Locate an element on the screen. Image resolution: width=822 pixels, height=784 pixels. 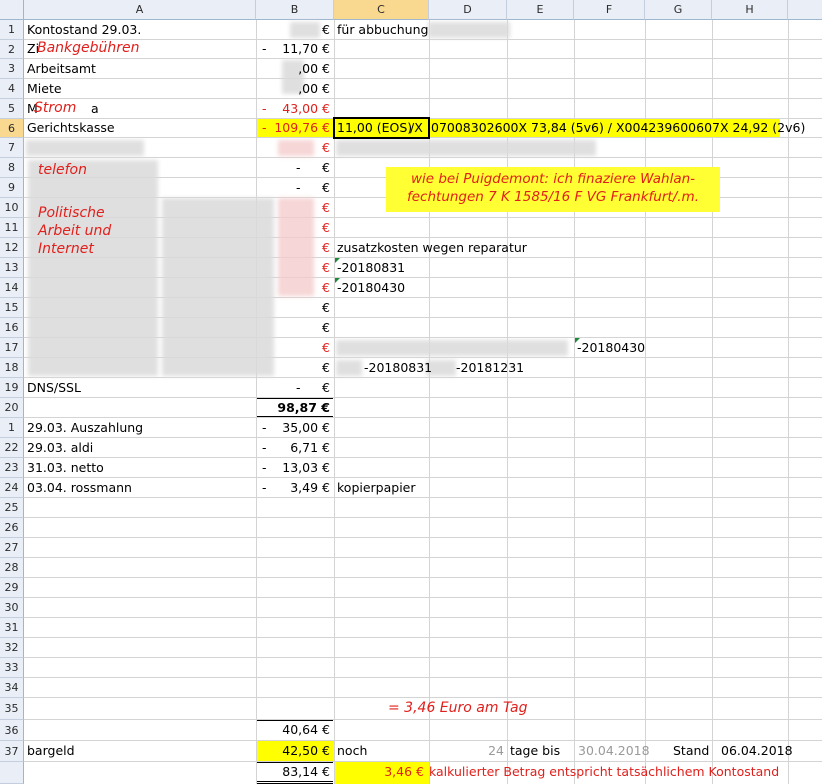
row-header-23: 23 is located at coordinates (12, 468).